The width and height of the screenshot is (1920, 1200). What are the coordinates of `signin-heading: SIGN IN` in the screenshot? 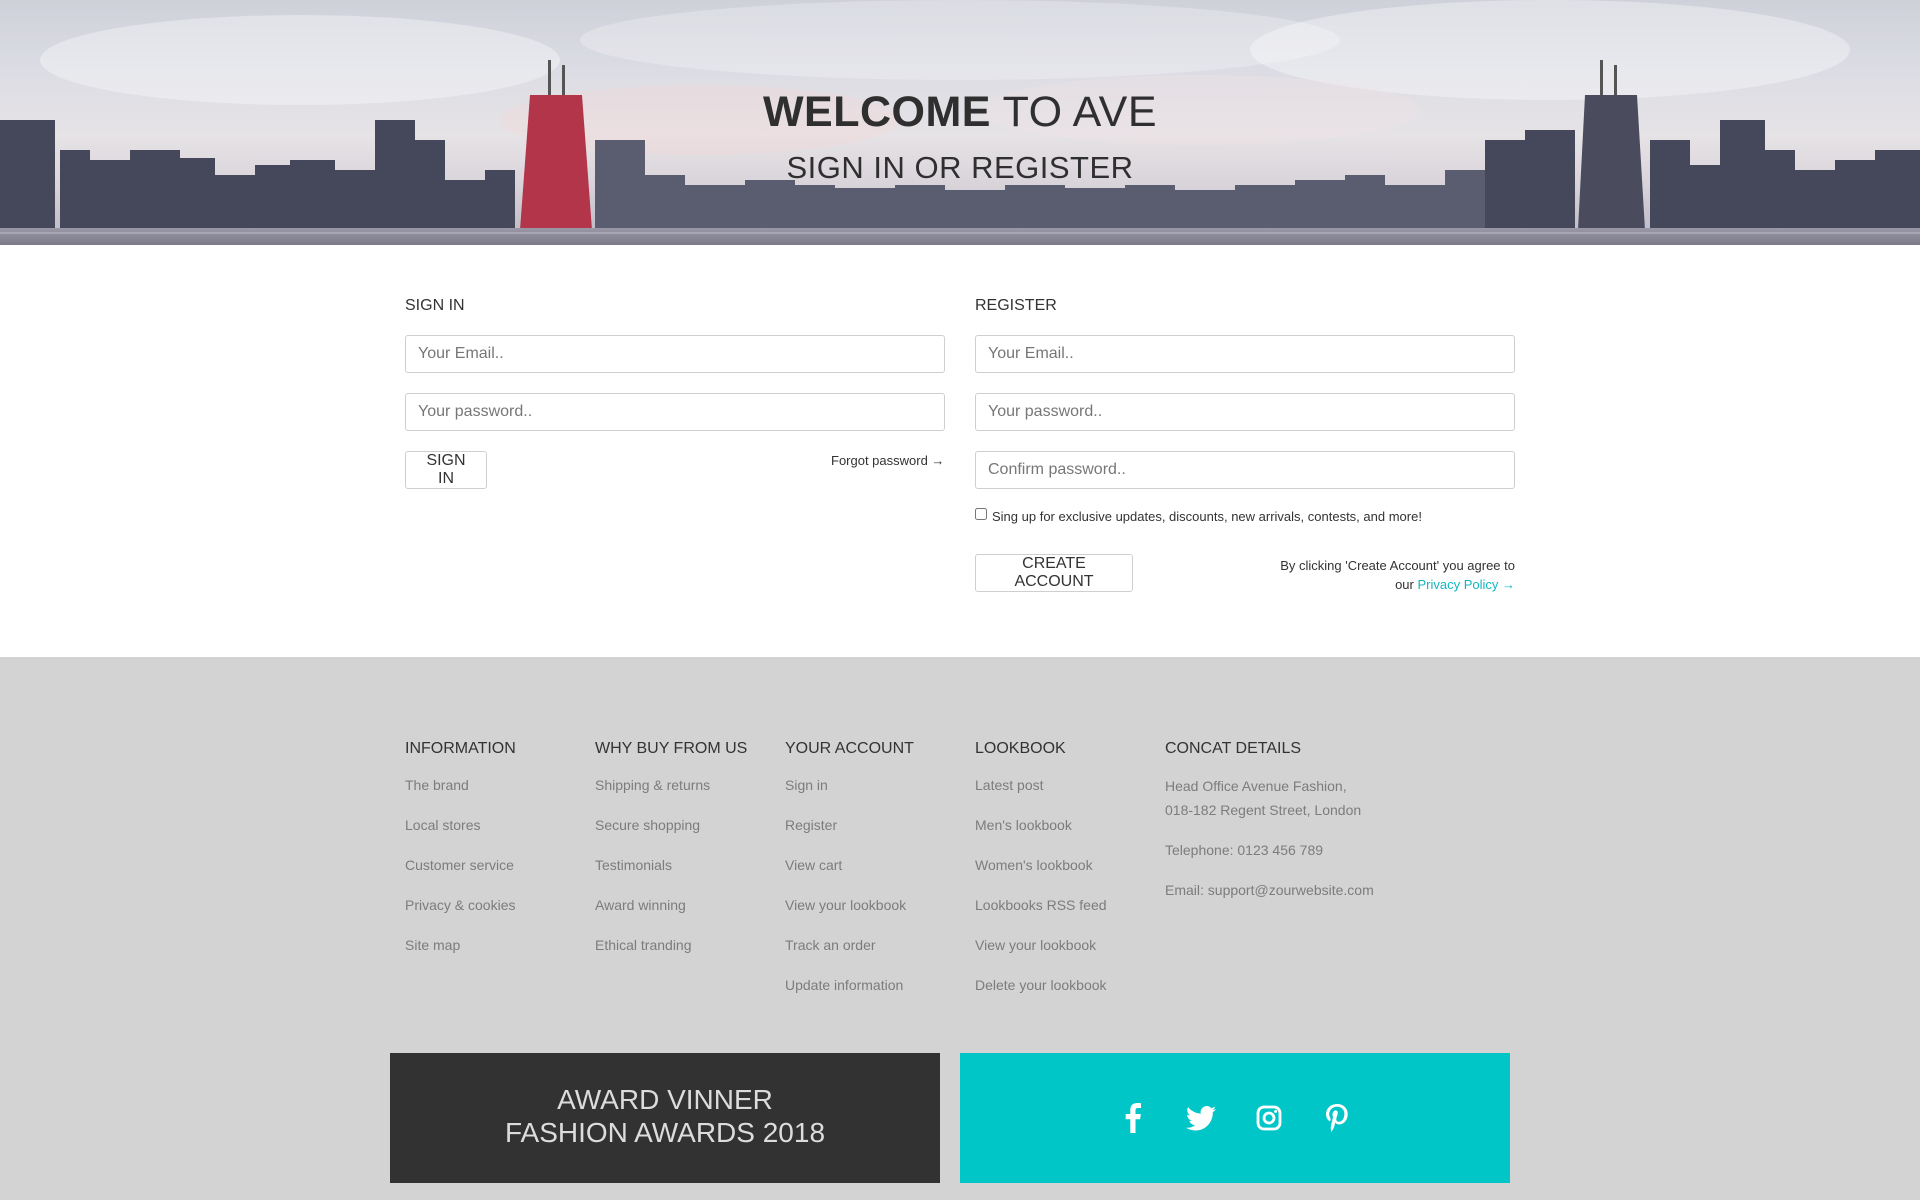 It's located at (435, 305).